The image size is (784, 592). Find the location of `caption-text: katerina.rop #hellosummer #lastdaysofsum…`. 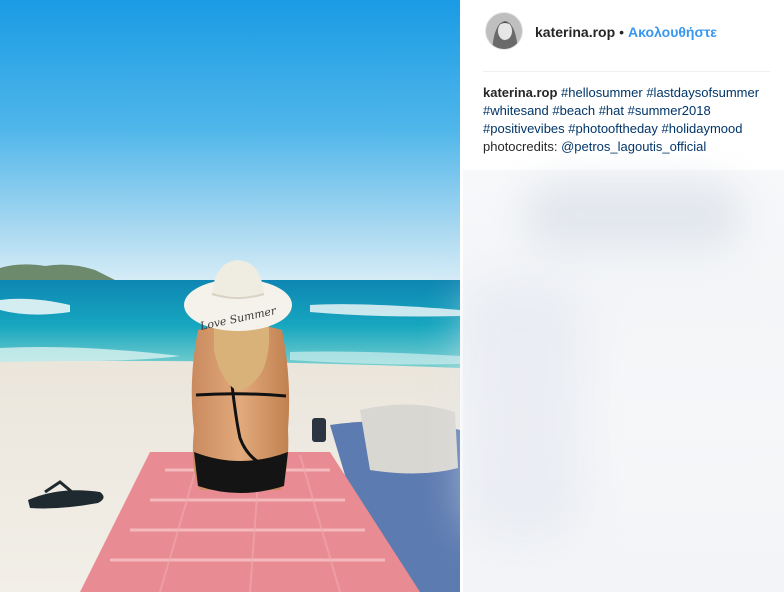

caption-text: katerina.rop #hellosummer #lastdaysofsum… is located at coordinates (628, 120).